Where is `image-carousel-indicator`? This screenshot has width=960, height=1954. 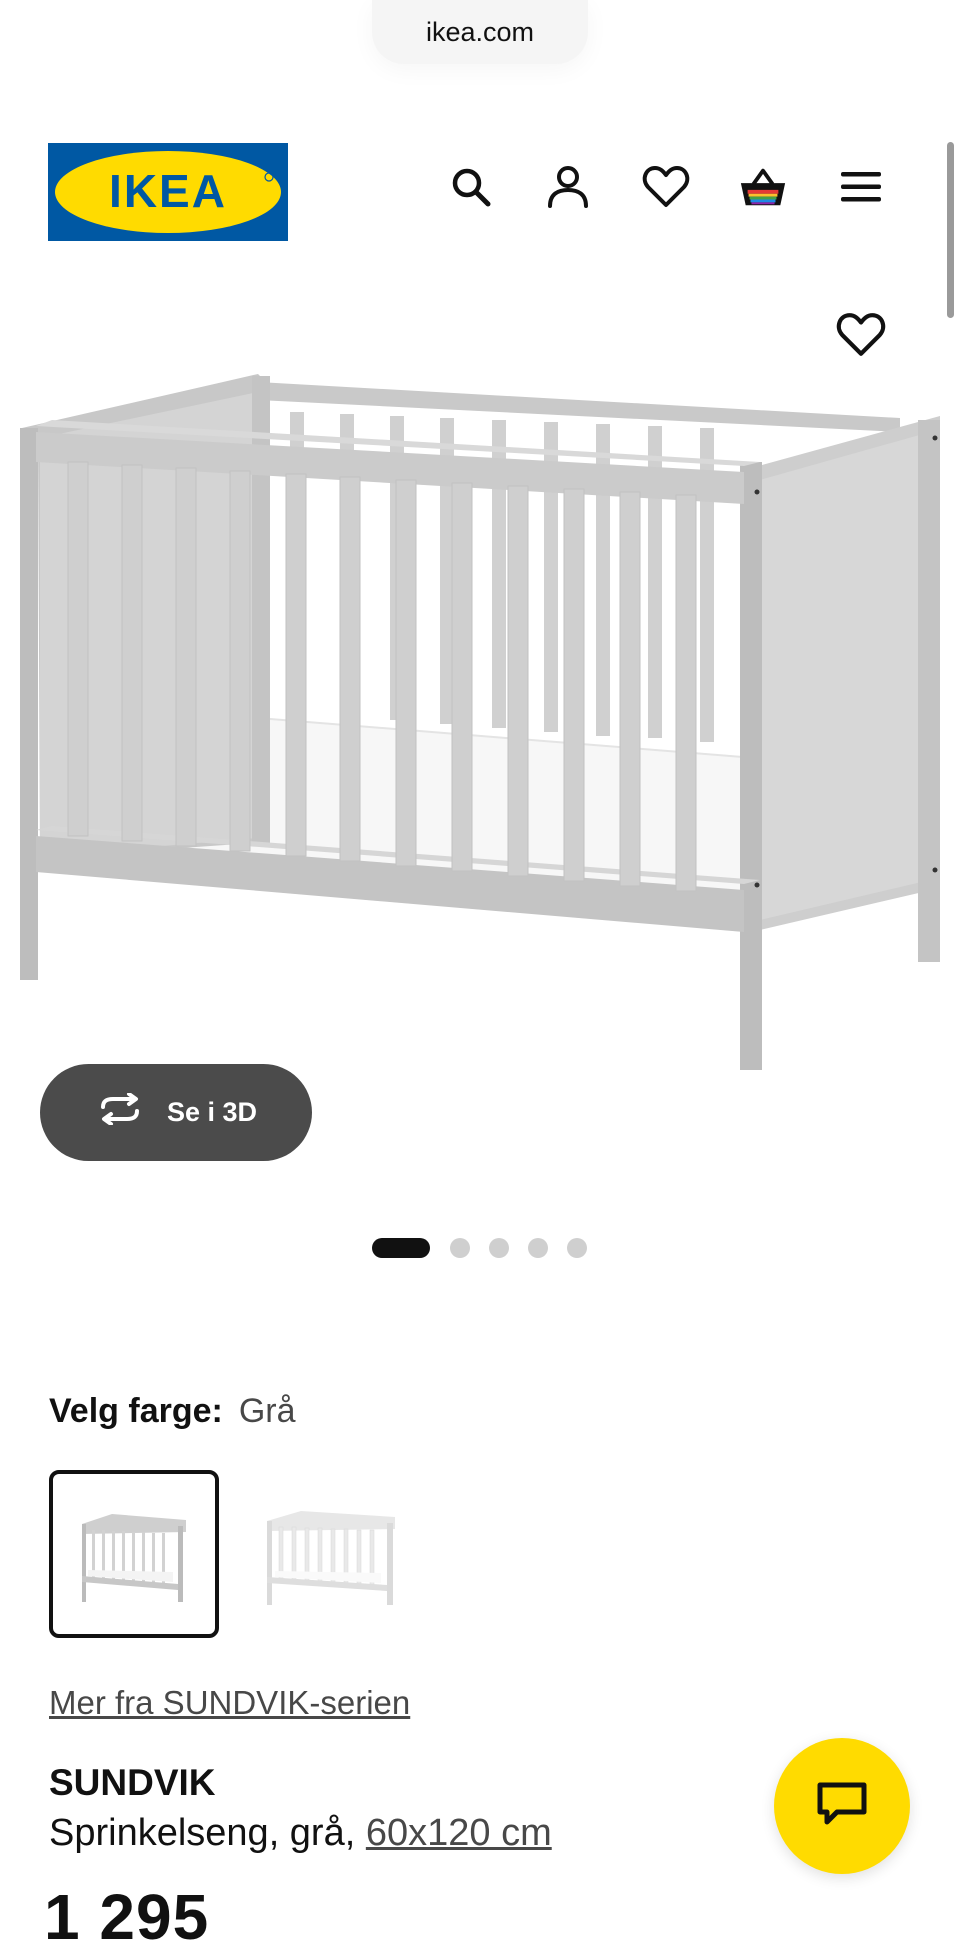 image-carousel-indicator is located at coordinates (489, 1248).